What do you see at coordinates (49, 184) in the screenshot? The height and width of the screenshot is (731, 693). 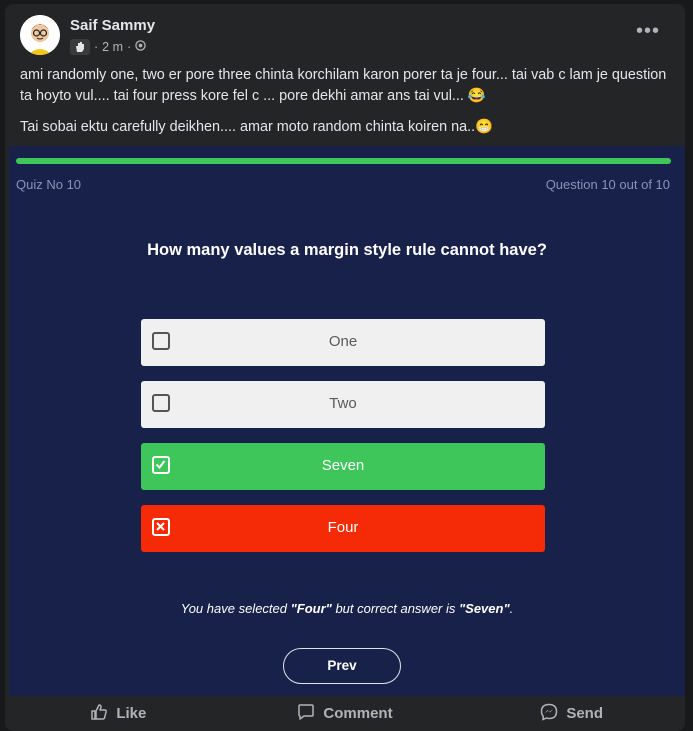 I see `quiz-number: Quiz No 10` at bounding box center [49, 184].